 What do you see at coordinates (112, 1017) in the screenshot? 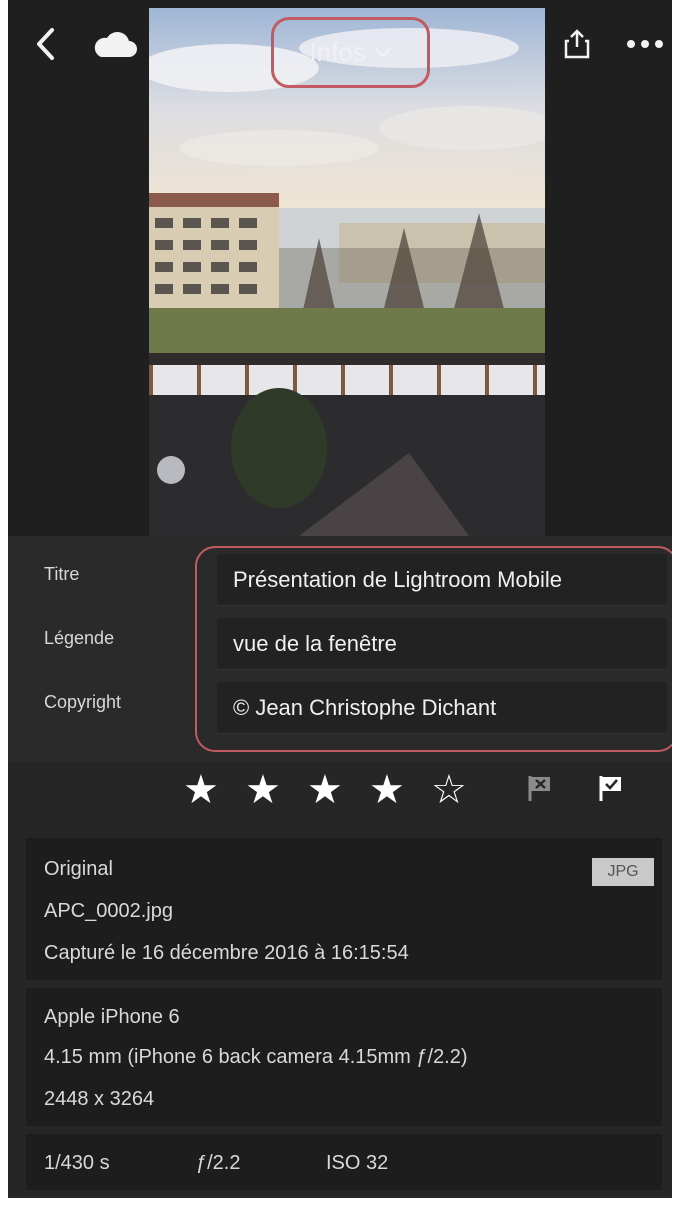
I see `camera-model: Apple iPhone 6` at bounding box center [112, 1017].